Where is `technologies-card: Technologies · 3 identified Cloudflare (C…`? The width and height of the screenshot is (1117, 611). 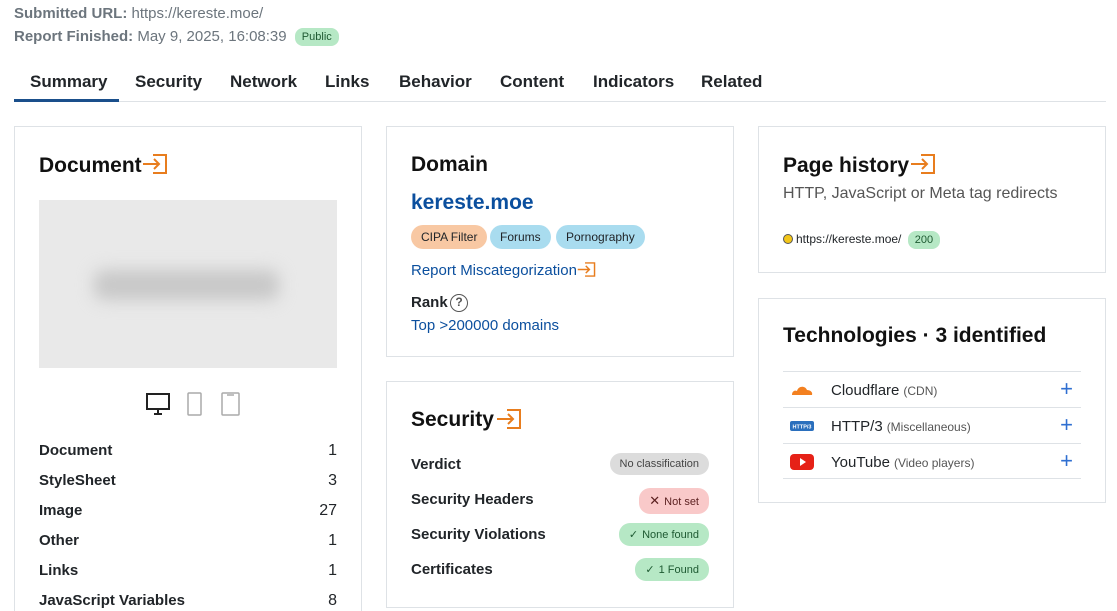
technologies-card: Technologies · 3 identified Cloudflare (C… is located at coordinates (932, 400).